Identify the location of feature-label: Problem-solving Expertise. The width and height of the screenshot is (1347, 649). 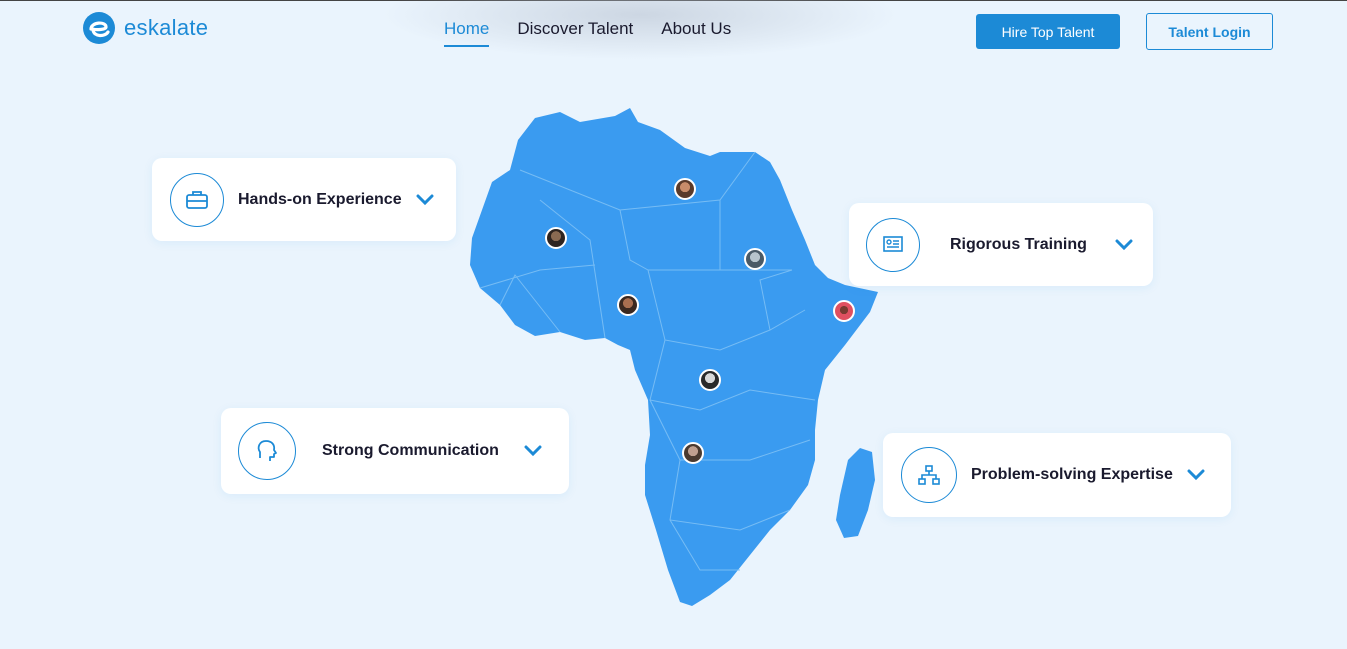
(1072, 474).